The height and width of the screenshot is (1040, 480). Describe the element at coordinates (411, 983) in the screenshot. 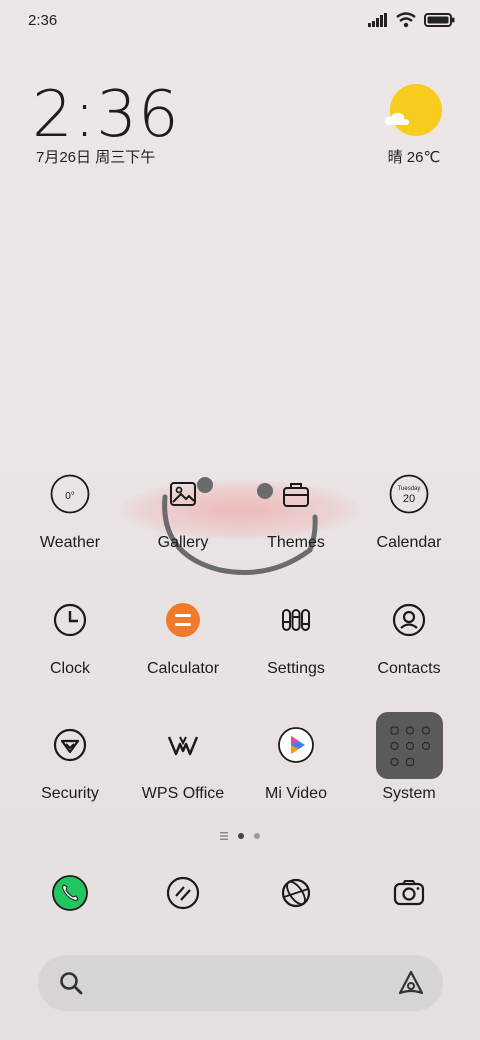

I see `assistant-icon` at that location.